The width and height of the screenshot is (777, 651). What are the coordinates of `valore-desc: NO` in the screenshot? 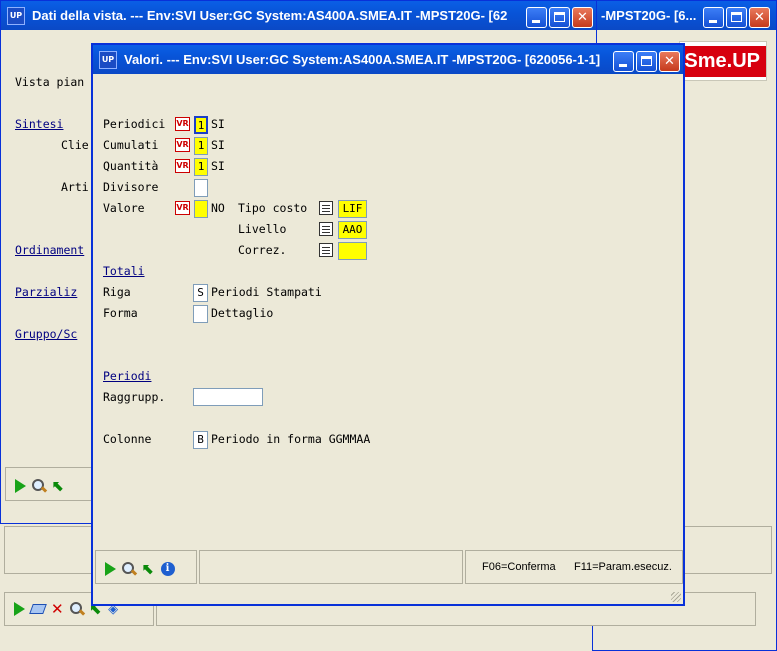 It's located at (218, 208).